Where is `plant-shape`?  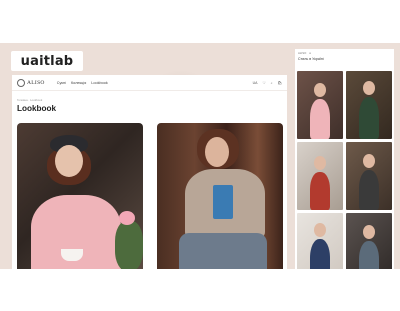 plant-shape is located at coordinates (129, 245).